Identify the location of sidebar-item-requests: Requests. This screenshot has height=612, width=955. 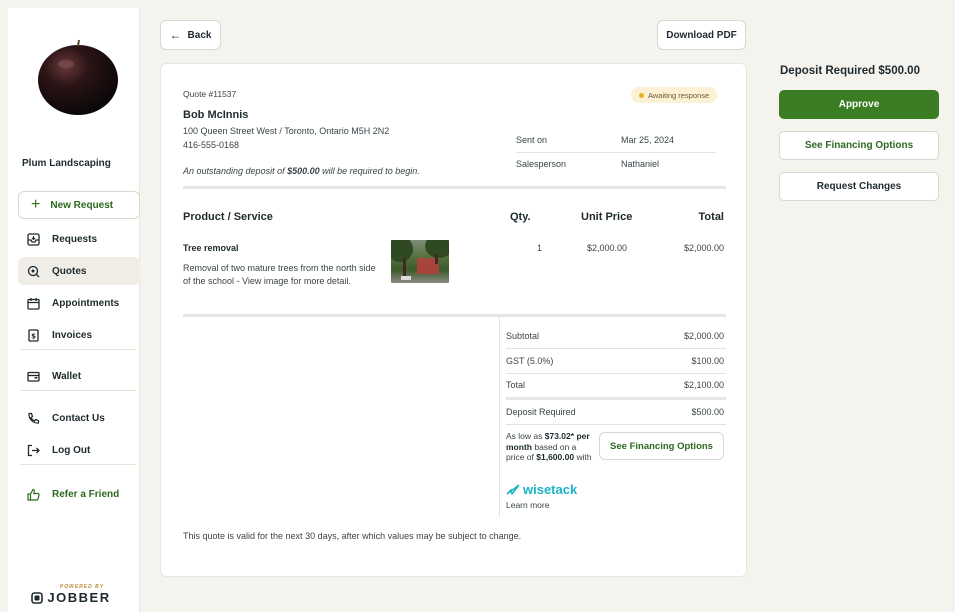
(79, 239).